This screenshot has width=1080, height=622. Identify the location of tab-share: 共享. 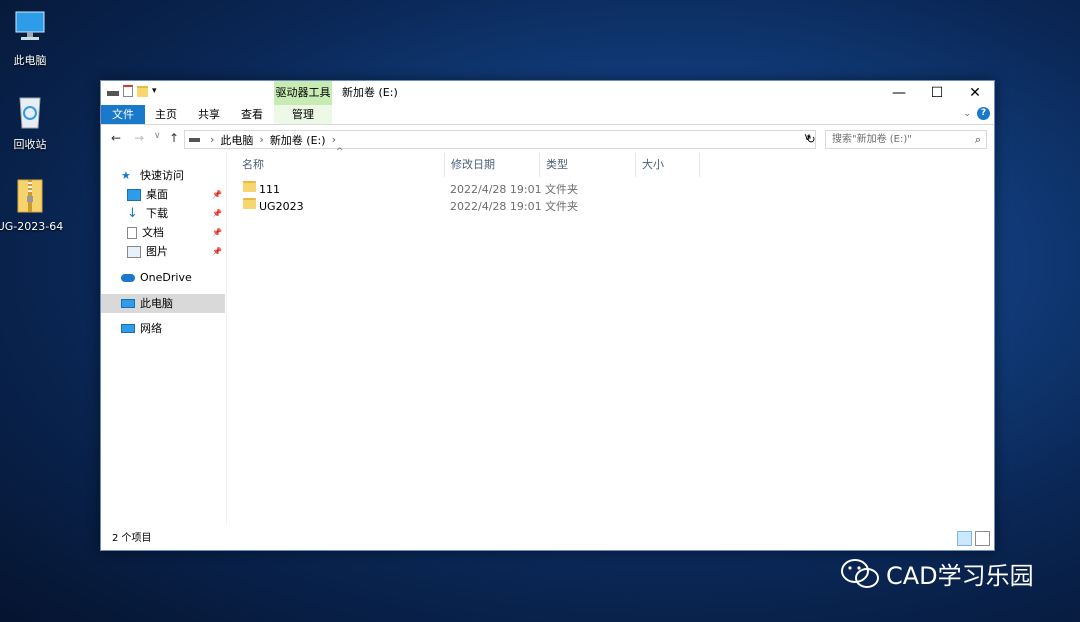
(209, 114).